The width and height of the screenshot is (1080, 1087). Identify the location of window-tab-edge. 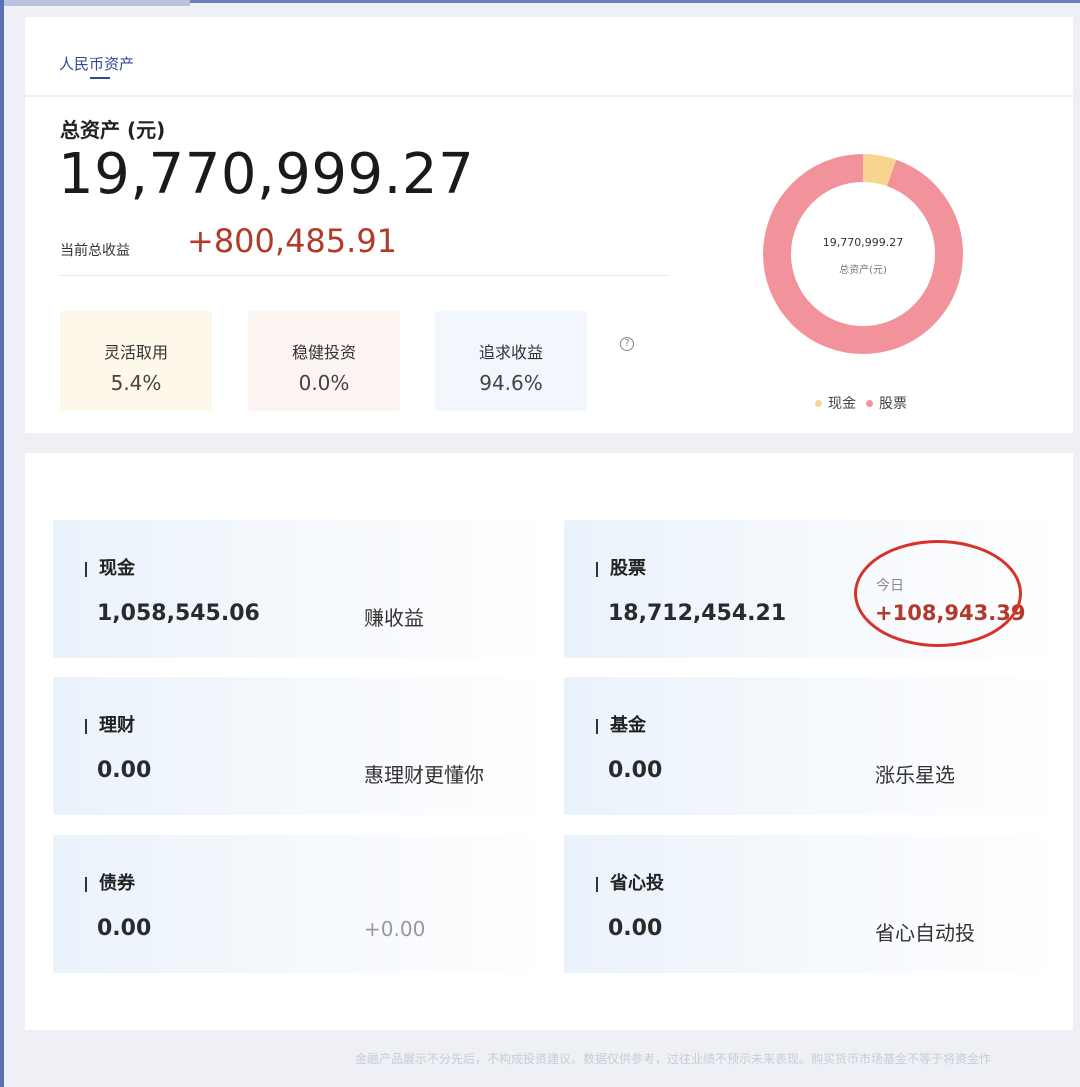
(95, 3).